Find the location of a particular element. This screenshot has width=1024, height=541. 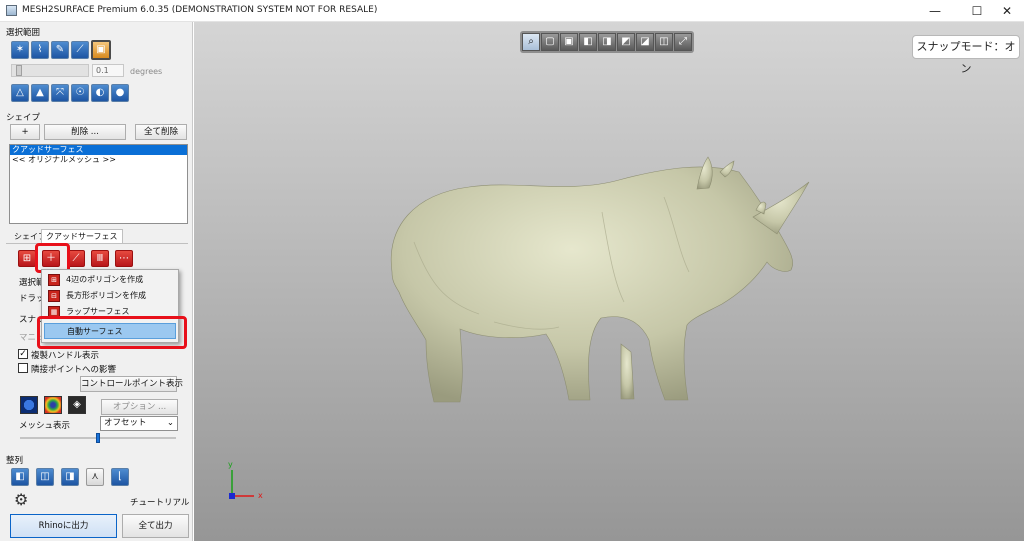

lasso-icon: ⌇ is located at coordinates (40, 50).